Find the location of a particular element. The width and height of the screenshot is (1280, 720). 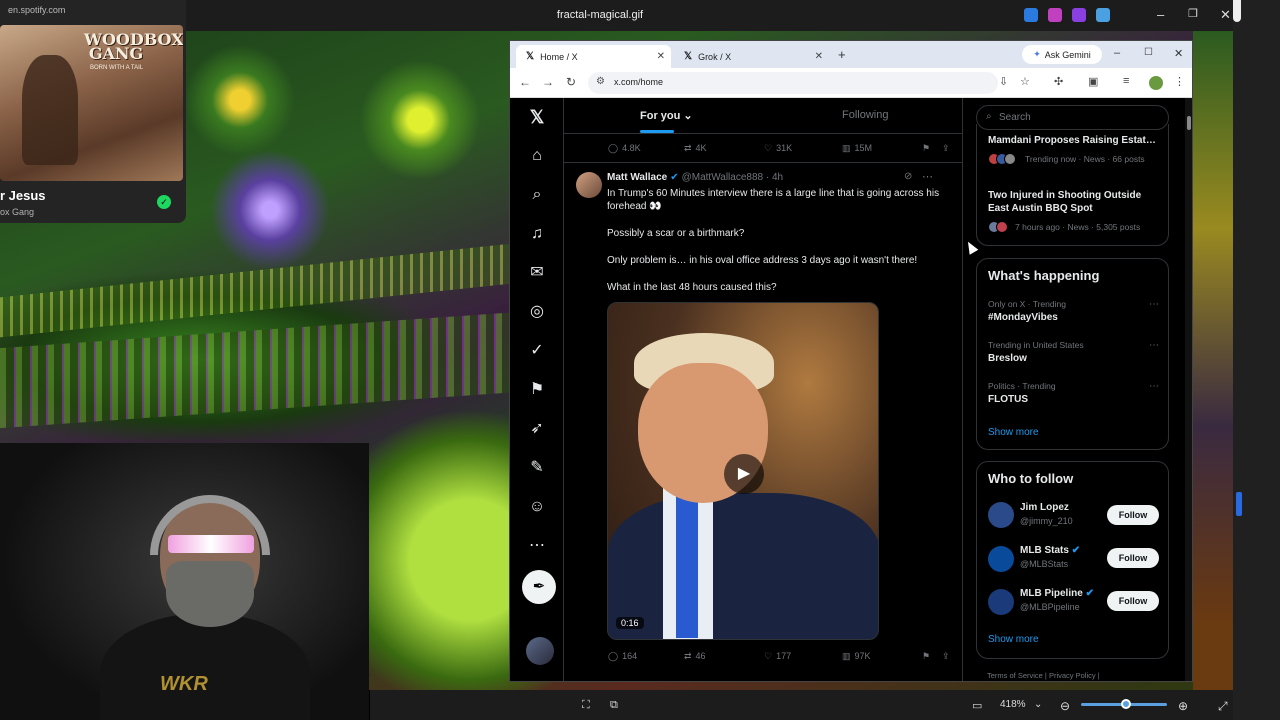

grok-explain-icon: ⊘ is located at coordinates (908, 176).